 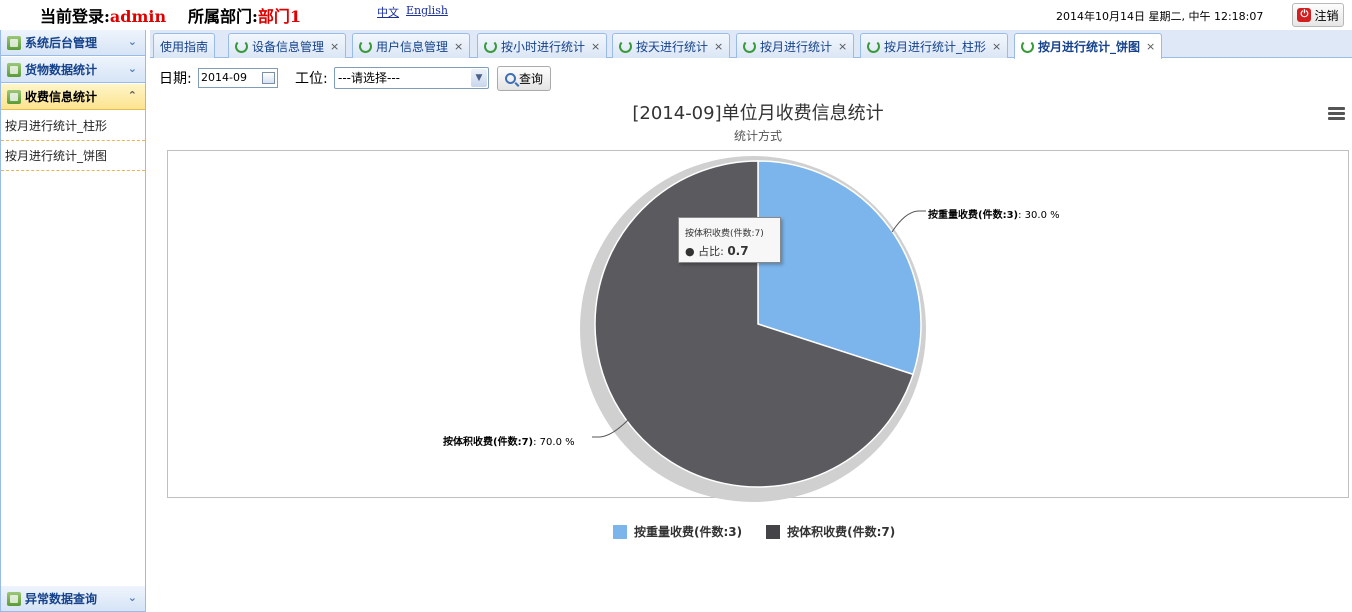 I want to click on department-info: 所属部门:部门1, so click(x=244, y=15).